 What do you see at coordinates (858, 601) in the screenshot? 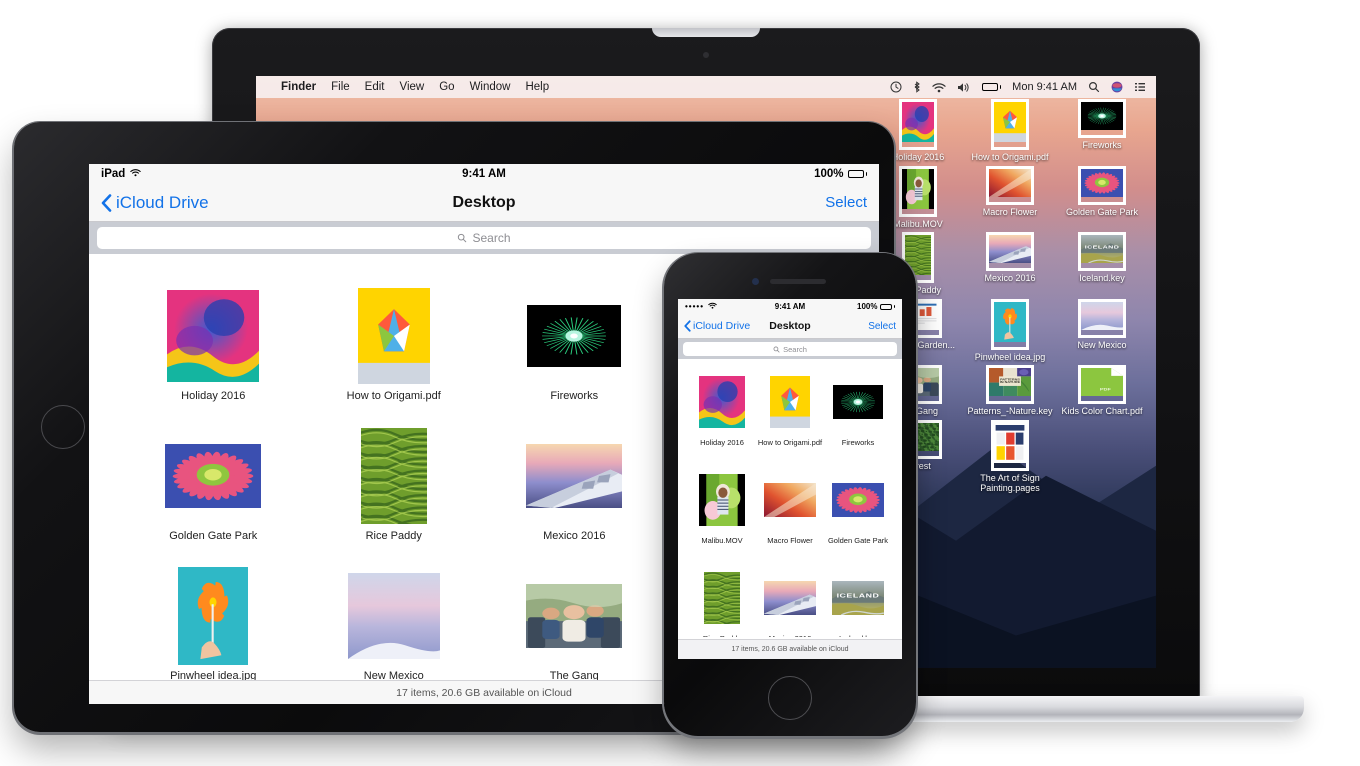
I see `file-item: ICELAND Iceland.key` at bounding box center [858, 601].